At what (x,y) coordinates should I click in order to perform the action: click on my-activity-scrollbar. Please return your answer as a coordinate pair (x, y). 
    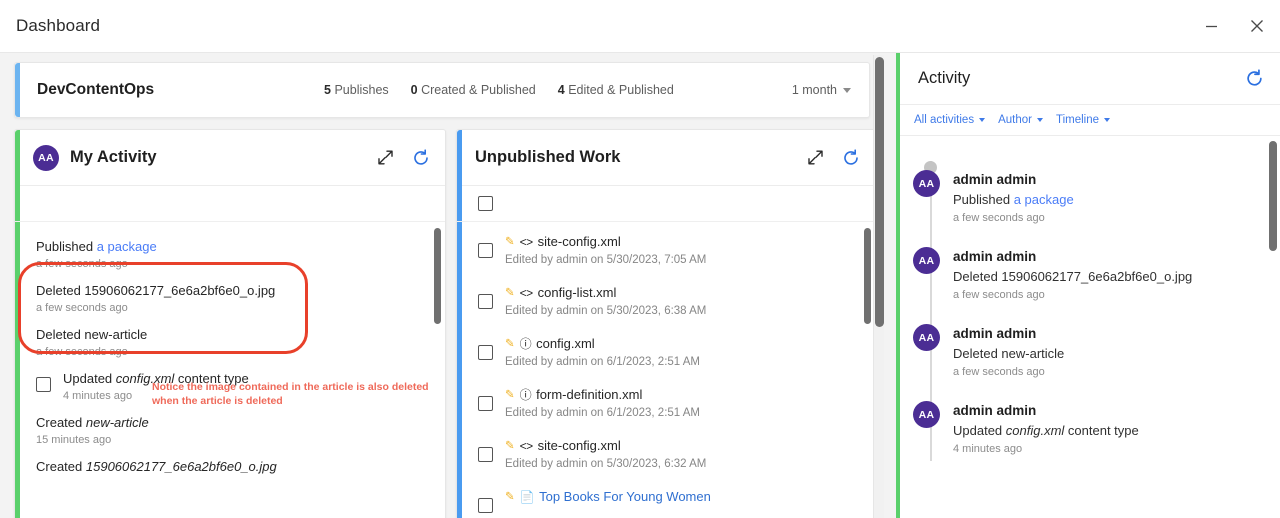
    Looking at the image, I should click on (437, 373).